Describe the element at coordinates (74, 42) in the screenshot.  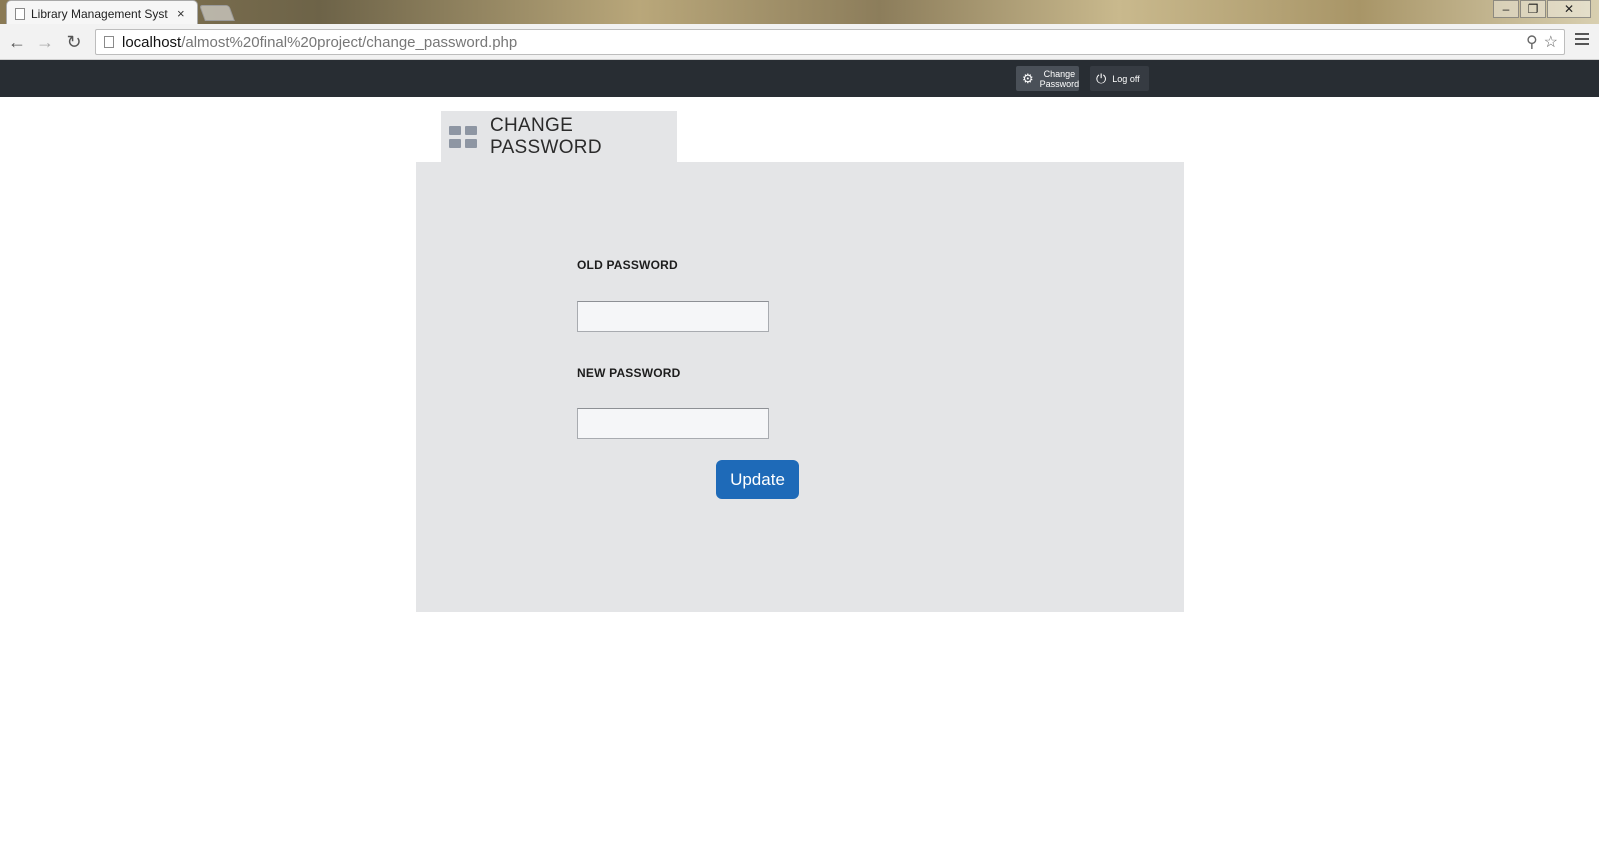
I see `reload-icon: ↻` at that location.